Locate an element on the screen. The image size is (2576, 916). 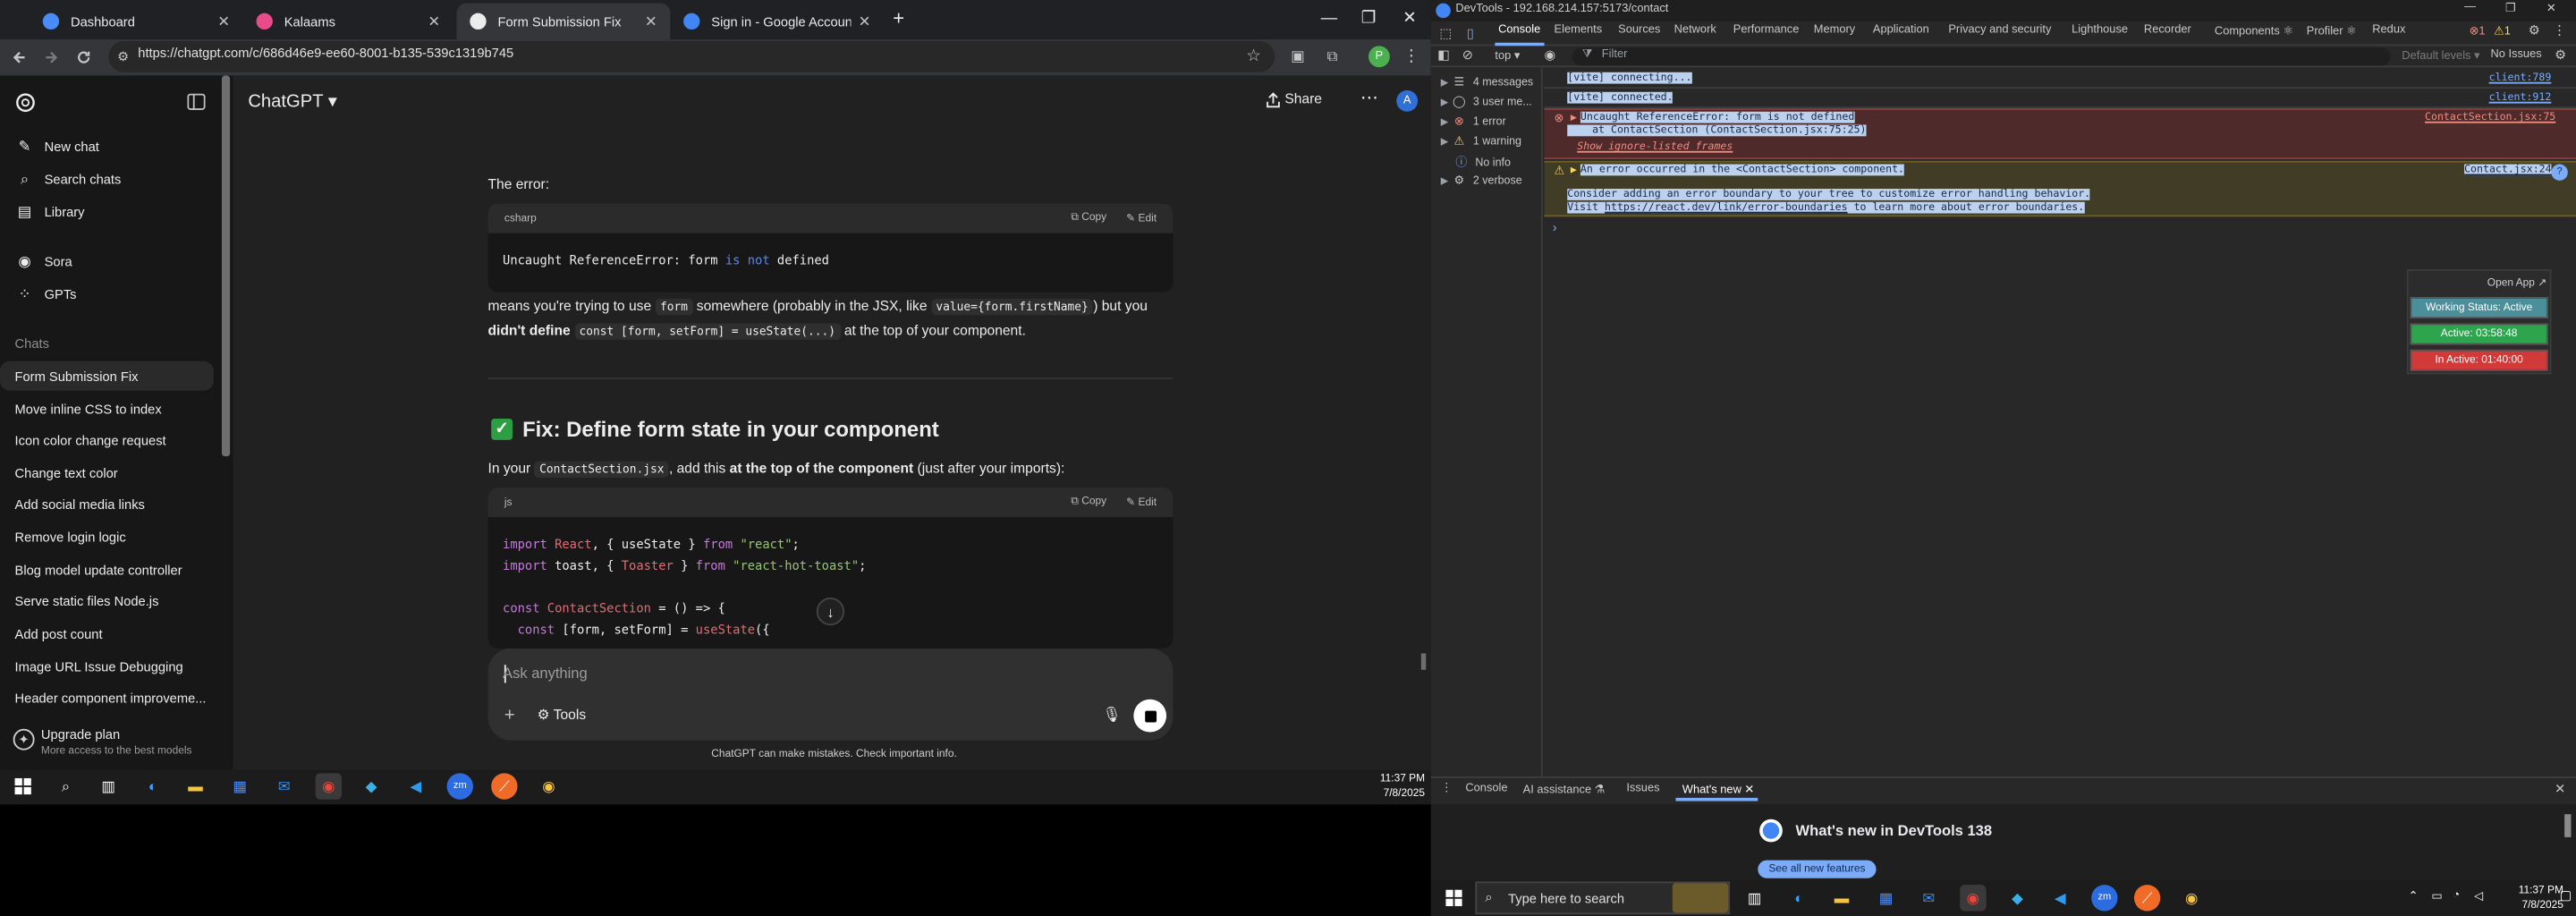
context-selector: top ▾ is located at coordinates (1507, 56).